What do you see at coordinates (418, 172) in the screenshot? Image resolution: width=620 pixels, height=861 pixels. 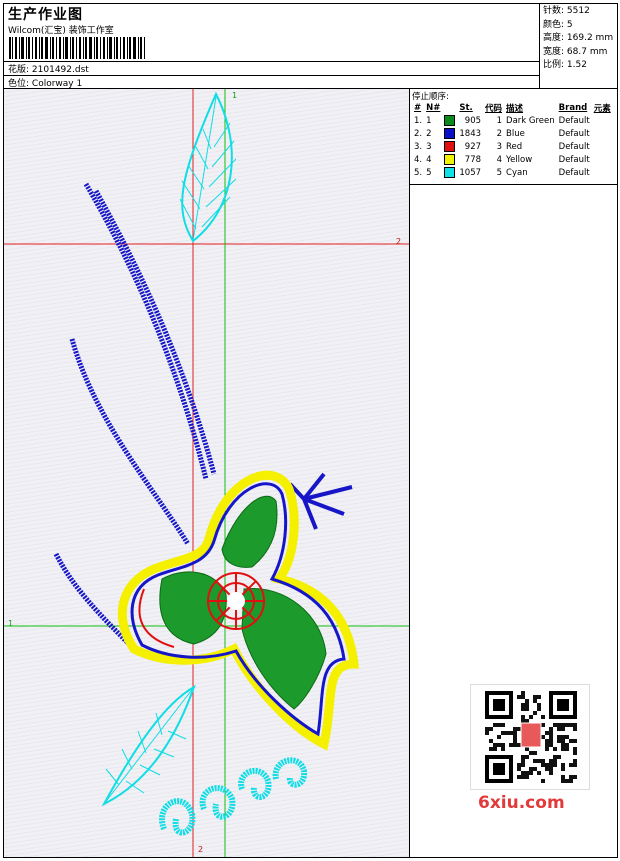 I see `row-index: 5.` at bounding box center [418, 172].